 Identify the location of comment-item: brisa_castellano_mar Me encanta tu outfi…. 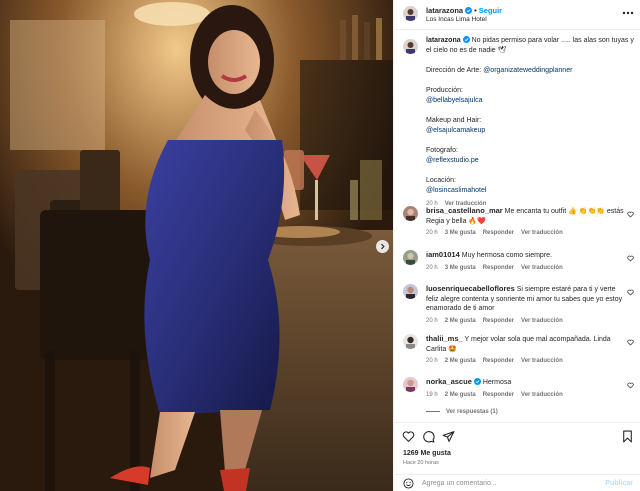
(519, 222).